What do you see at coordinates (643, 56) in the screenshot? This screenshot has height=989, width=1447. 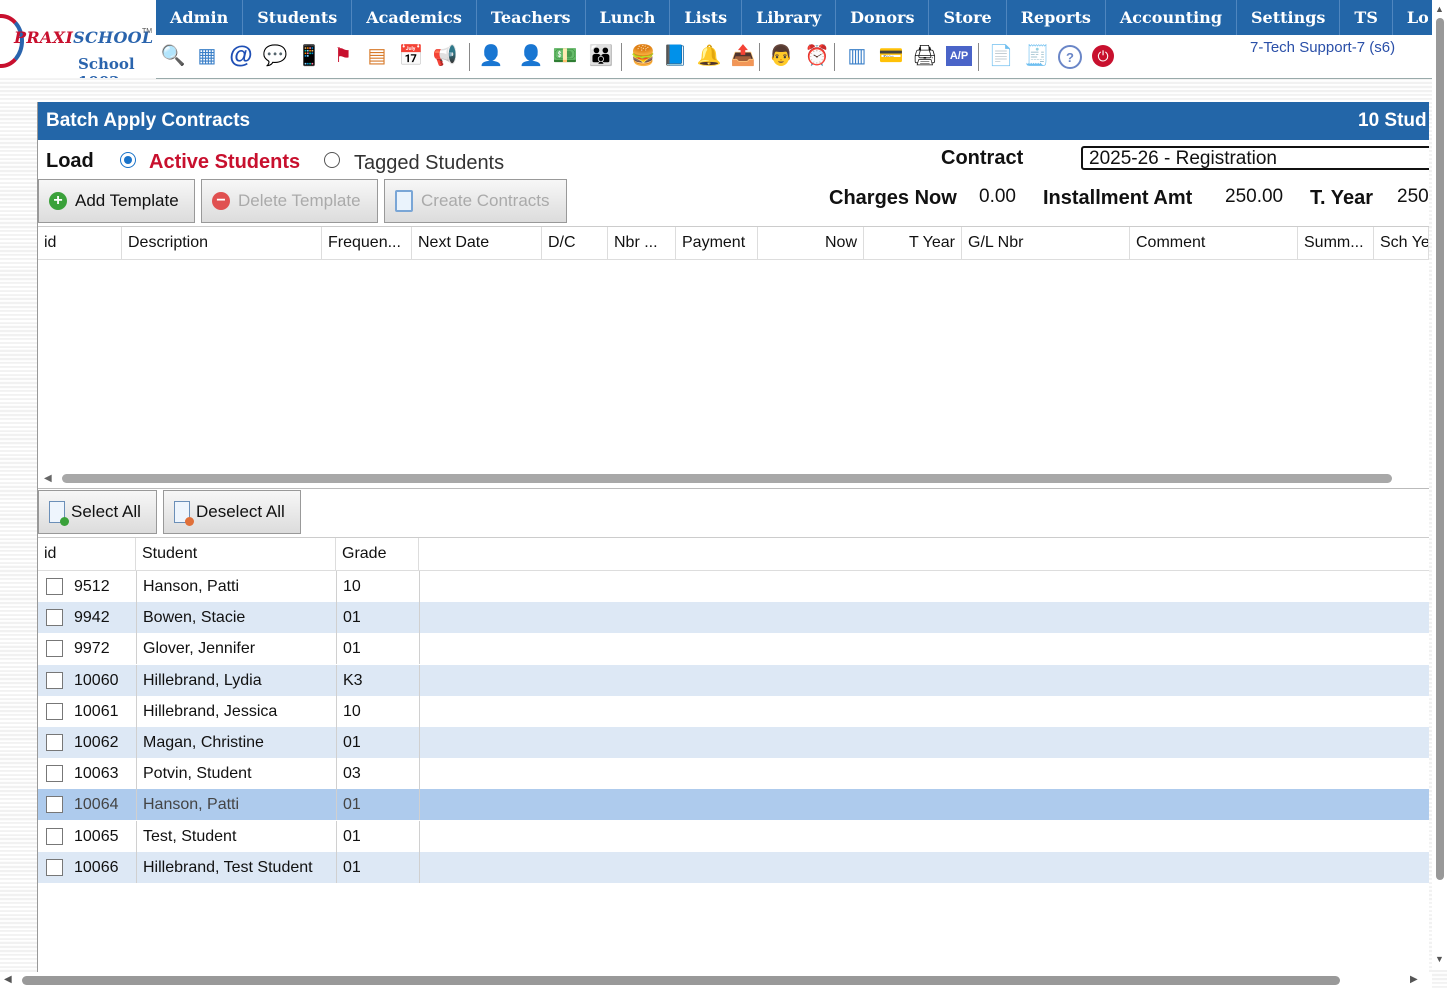 I see `lunch-icon: 🍔` at bounding box center [643, 56].